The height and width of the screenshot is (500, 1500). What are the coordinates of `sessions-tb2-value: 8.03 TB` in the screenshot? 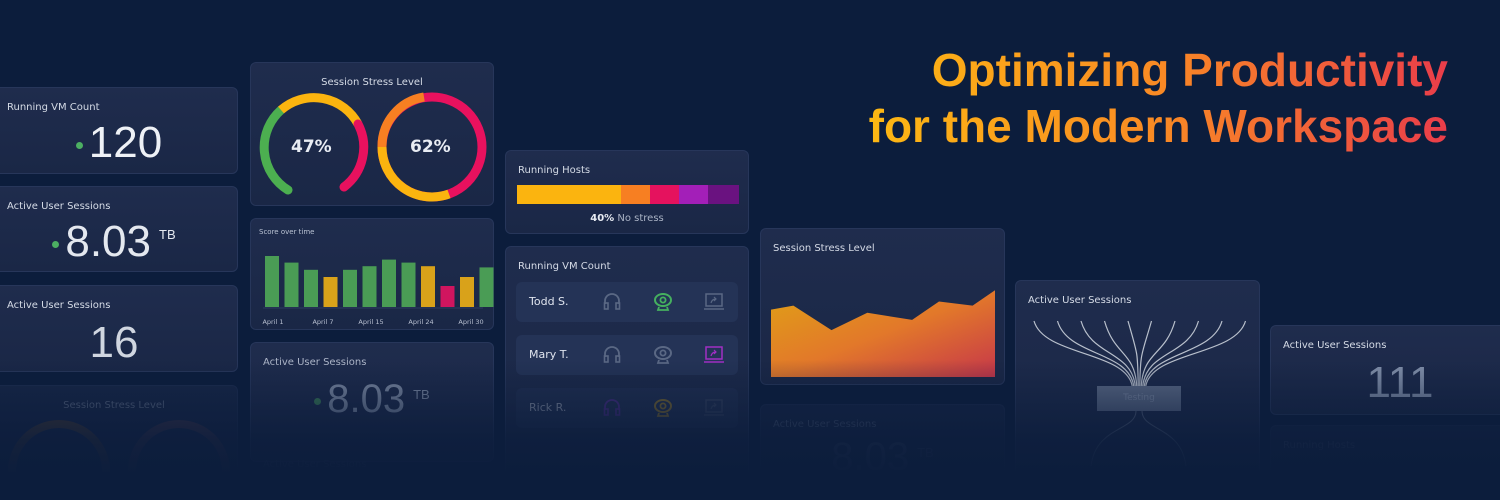 It's located at (372, 399).